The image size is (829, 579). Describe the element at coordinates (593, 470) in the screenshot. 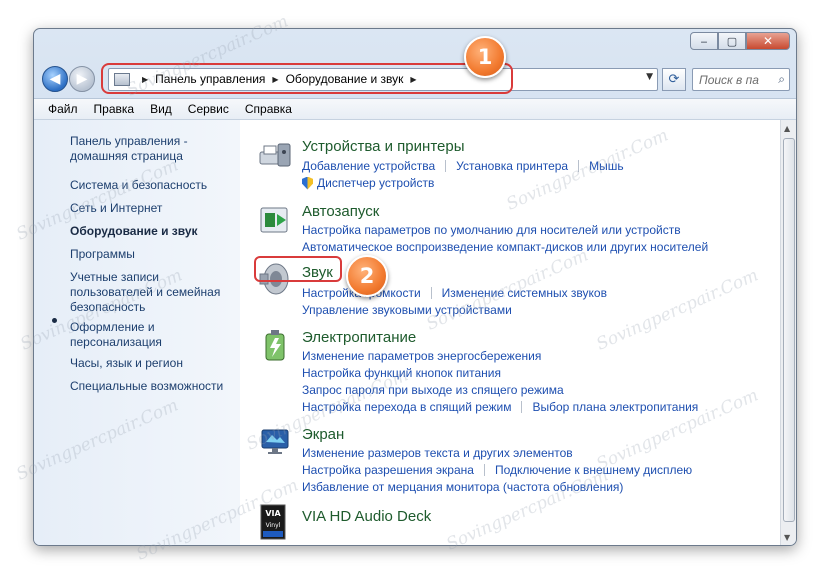

I see `external-display-link: Подключение к внешнему дисплею` at that location.